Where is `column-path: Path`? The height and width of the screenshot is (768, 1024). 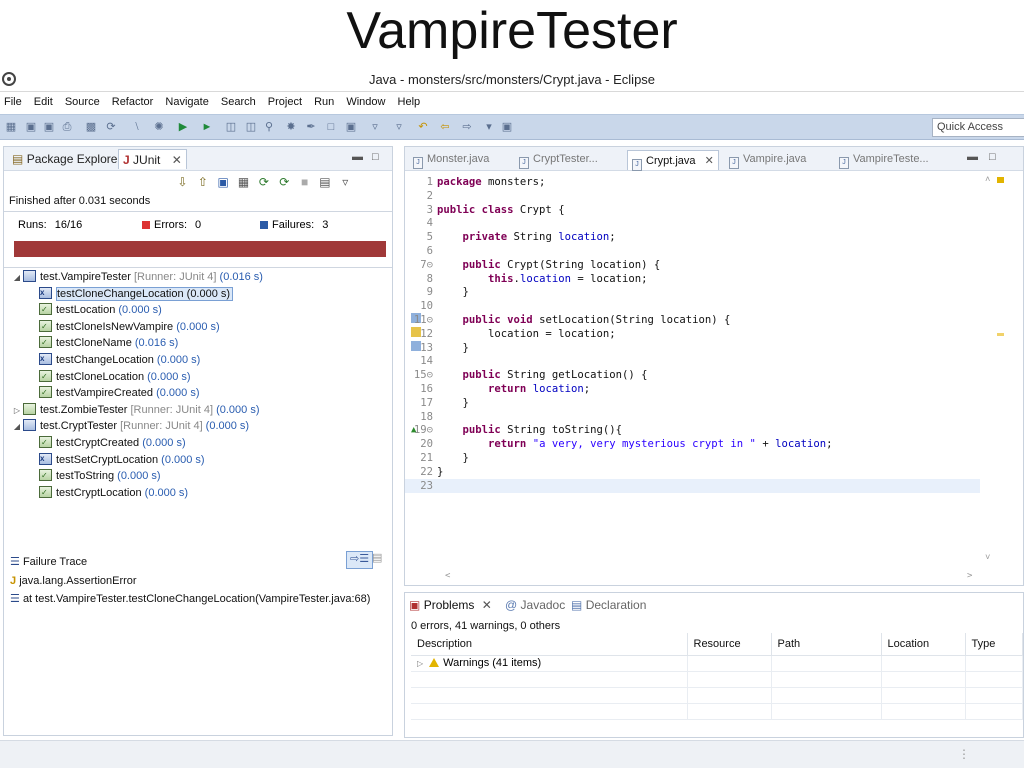
column-path: Path is located at coordinates (826, 644).